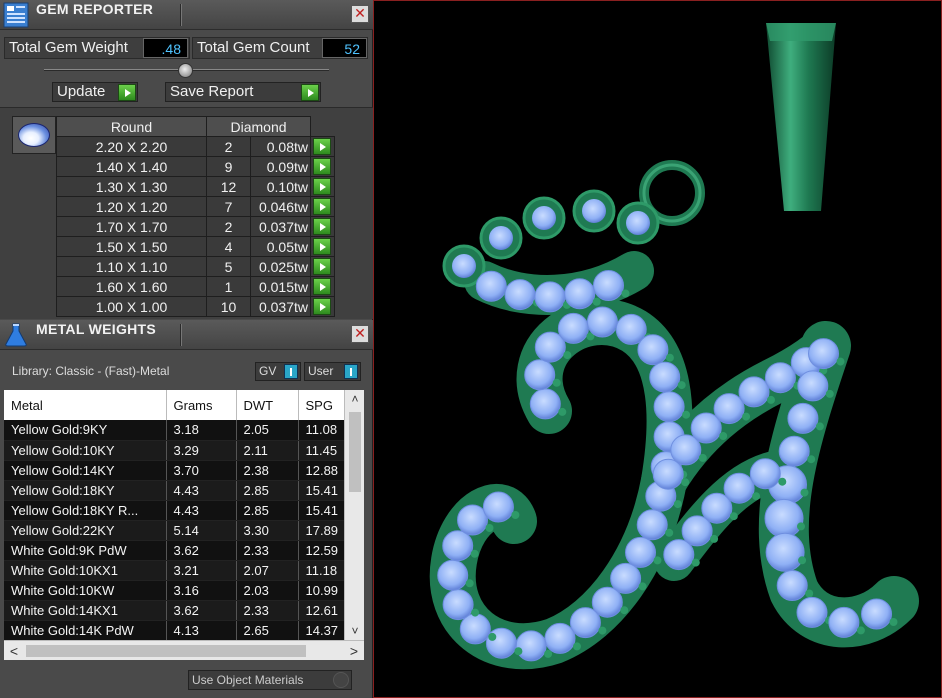 This screenshot has height=698, width=942. I want to click on metal-column-header: Metal, so click(85, 405).